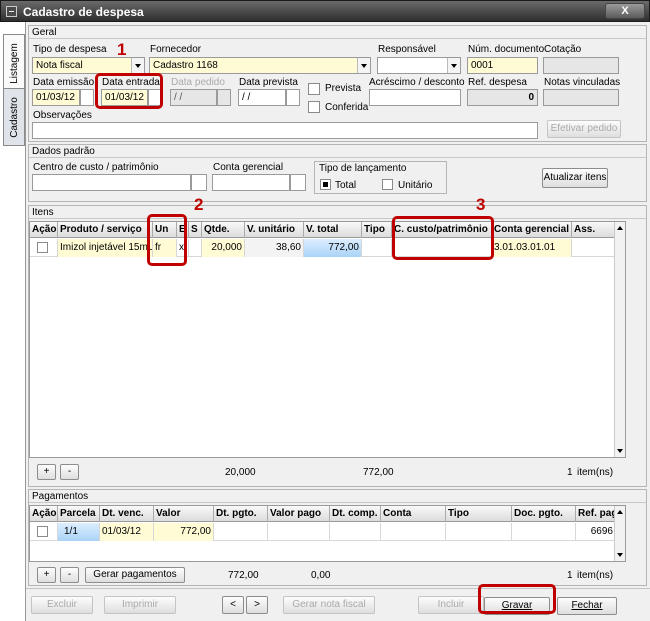 The height and width of the screenshot is (621, 650). I want to click on notas-vinculadas-field, so click(581, 97).